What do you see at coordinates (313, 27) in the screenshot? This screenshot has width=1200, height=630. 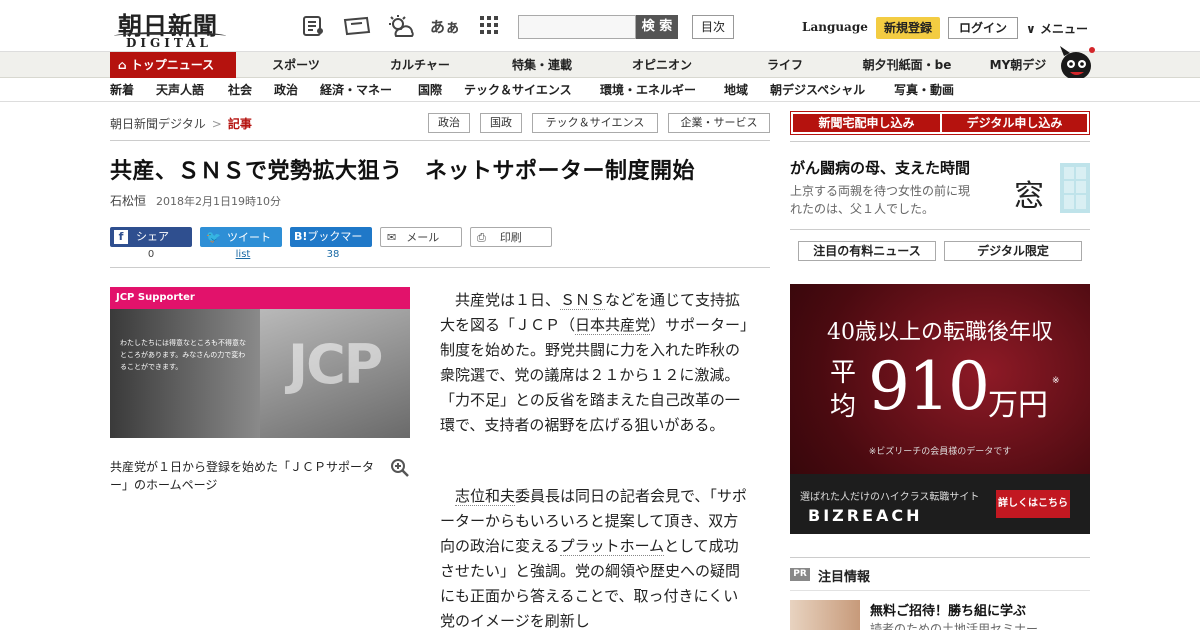 I see `newspaper-icon` at bounding box center [313, 27].